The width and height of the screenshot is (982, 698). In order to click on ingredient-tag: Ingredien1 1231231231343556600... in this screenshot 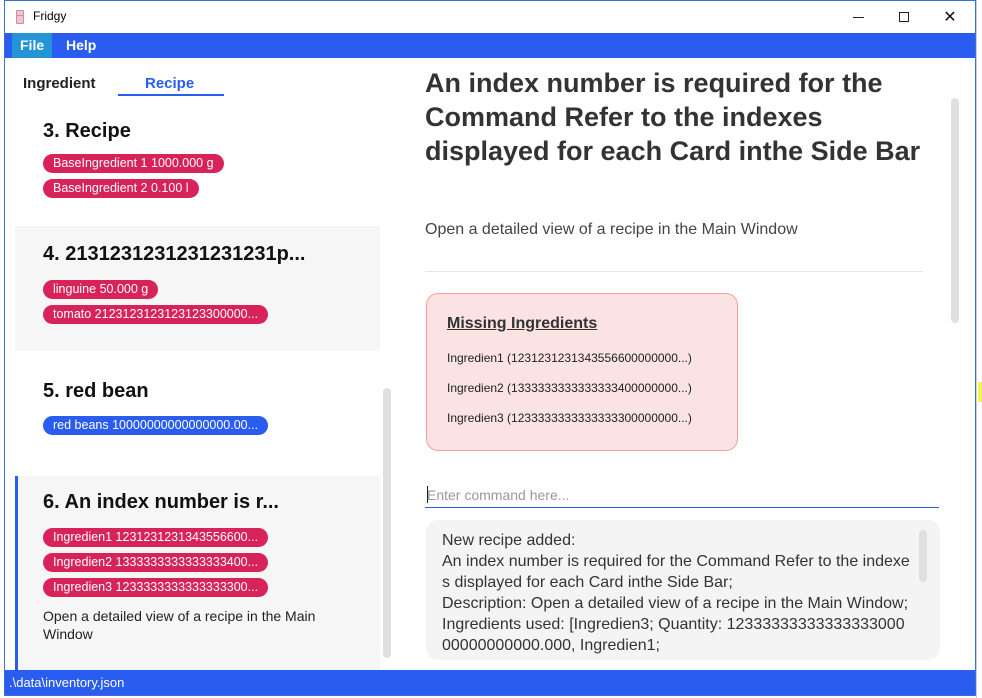, I will do `click(156, 537)`.